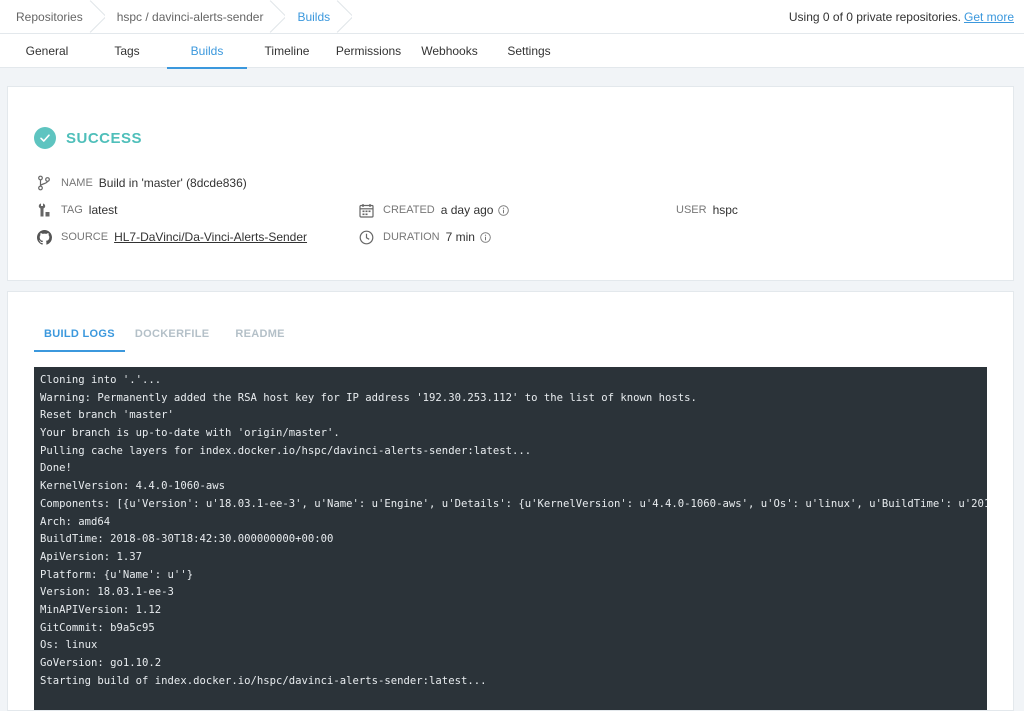 The height and width of the screenshot is (711, 1024). Describe the element at coordinates (132, 486) in the screenshot. I see `log-line: KernelVersion: 4.4.0-1060-aws` at that location.